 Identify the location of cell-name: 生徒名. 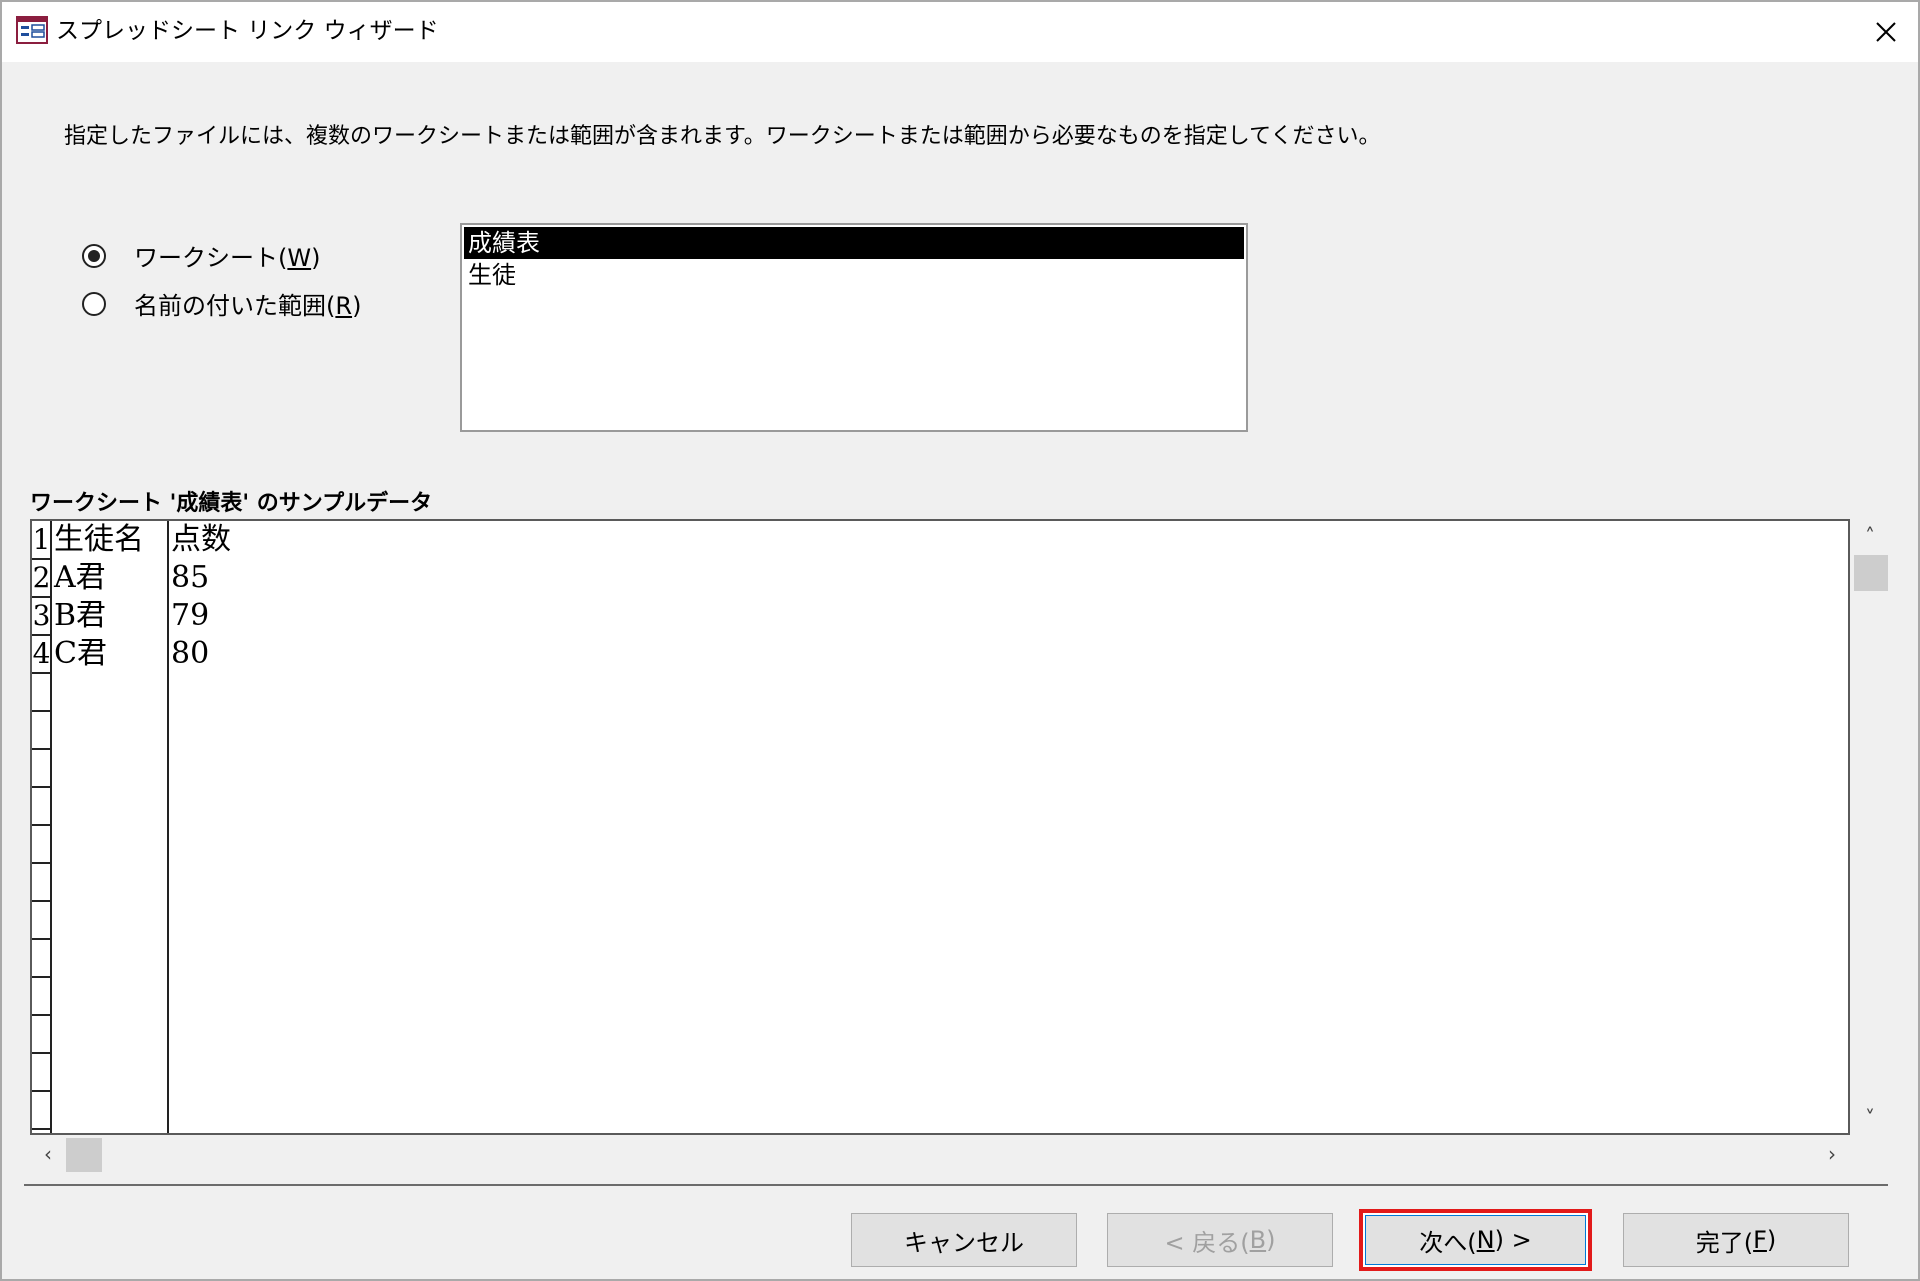
(99, 539).